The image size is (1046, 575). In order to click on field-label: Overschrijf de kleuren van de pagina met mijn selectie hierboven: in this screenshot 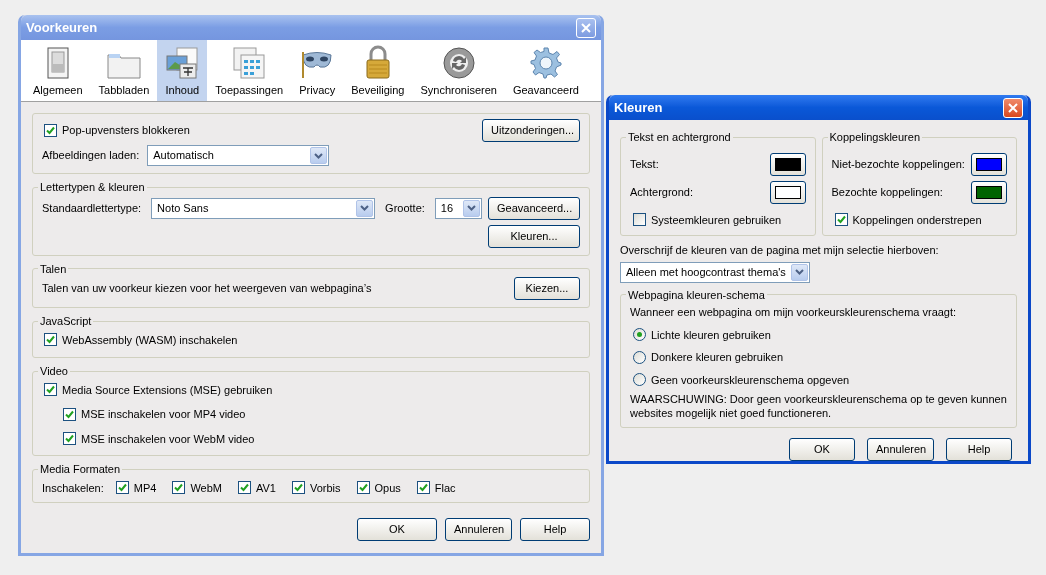, I will do `click(780, 250)`.